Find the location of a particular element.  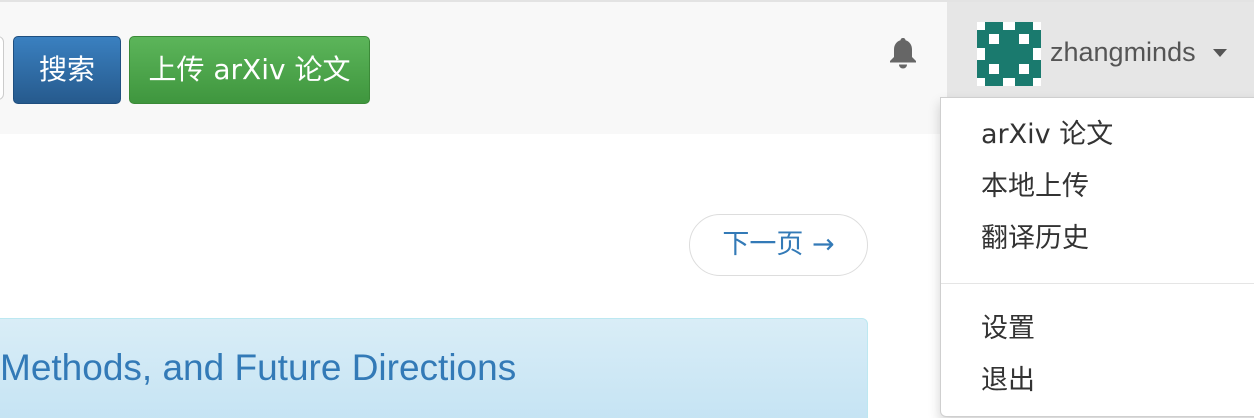

menu-item-translation-history: 翻译历史 is located at coordinates (1035, 239).